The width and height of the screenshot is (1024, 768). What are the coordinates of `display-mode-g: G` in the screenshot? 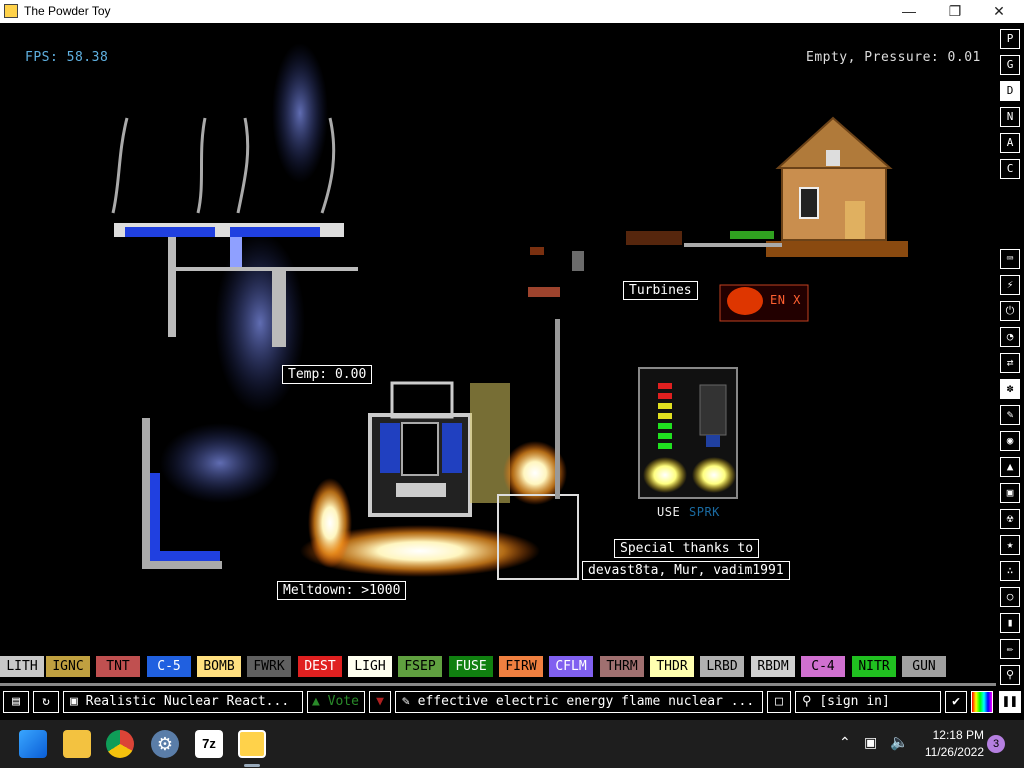 It's located at (1010, 65).